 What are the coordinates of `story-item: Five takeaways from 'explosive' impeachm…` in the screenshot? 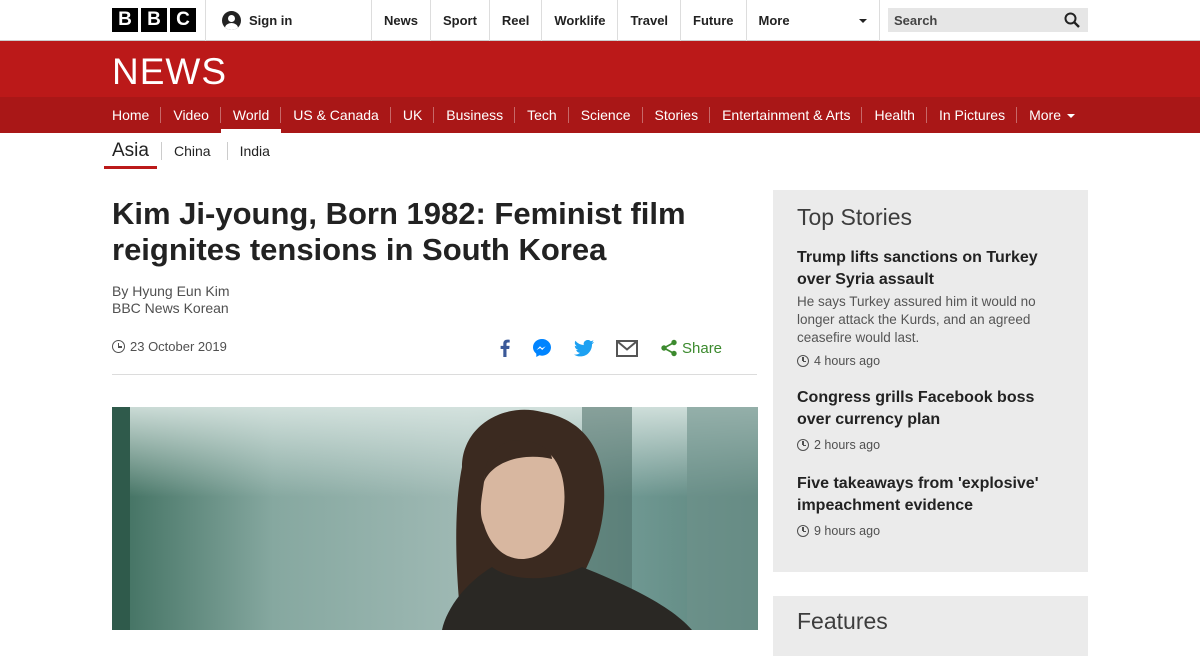 It's located at (932, 505).